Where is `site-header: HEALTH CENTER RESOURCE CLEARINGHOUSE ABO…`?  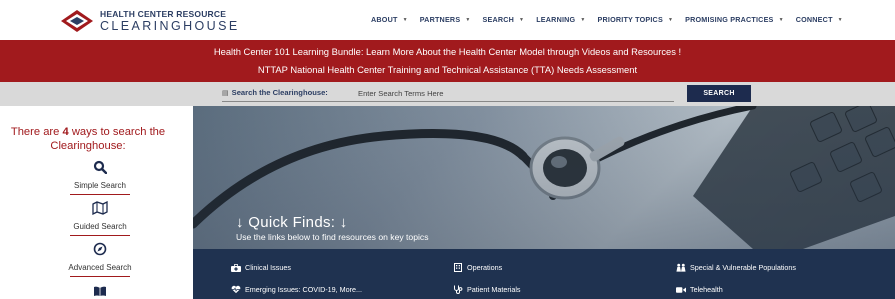
site-header: HEALTH CENTER RESOURCE CLEARINGHOUSE ABO… is located at coordinates (447, 20).